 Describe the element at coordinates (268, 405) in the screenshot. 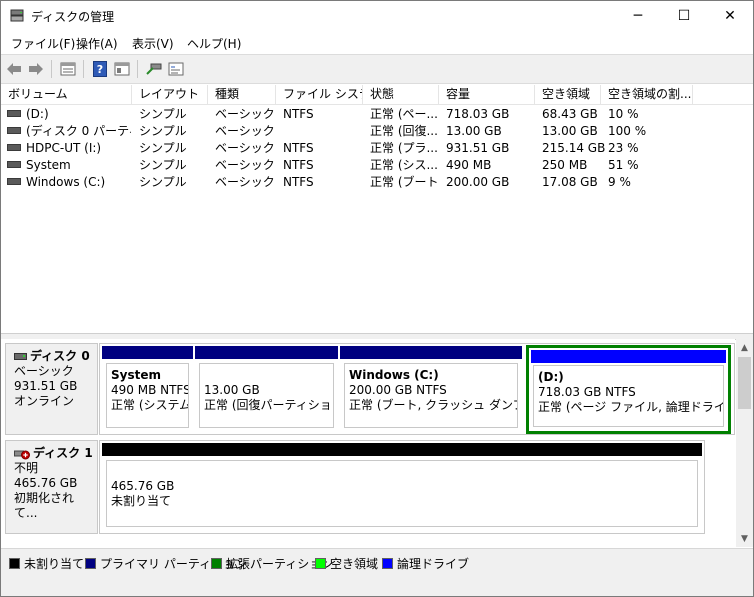

I see `partition-status: 正常 (回復パーティション)` at that location.